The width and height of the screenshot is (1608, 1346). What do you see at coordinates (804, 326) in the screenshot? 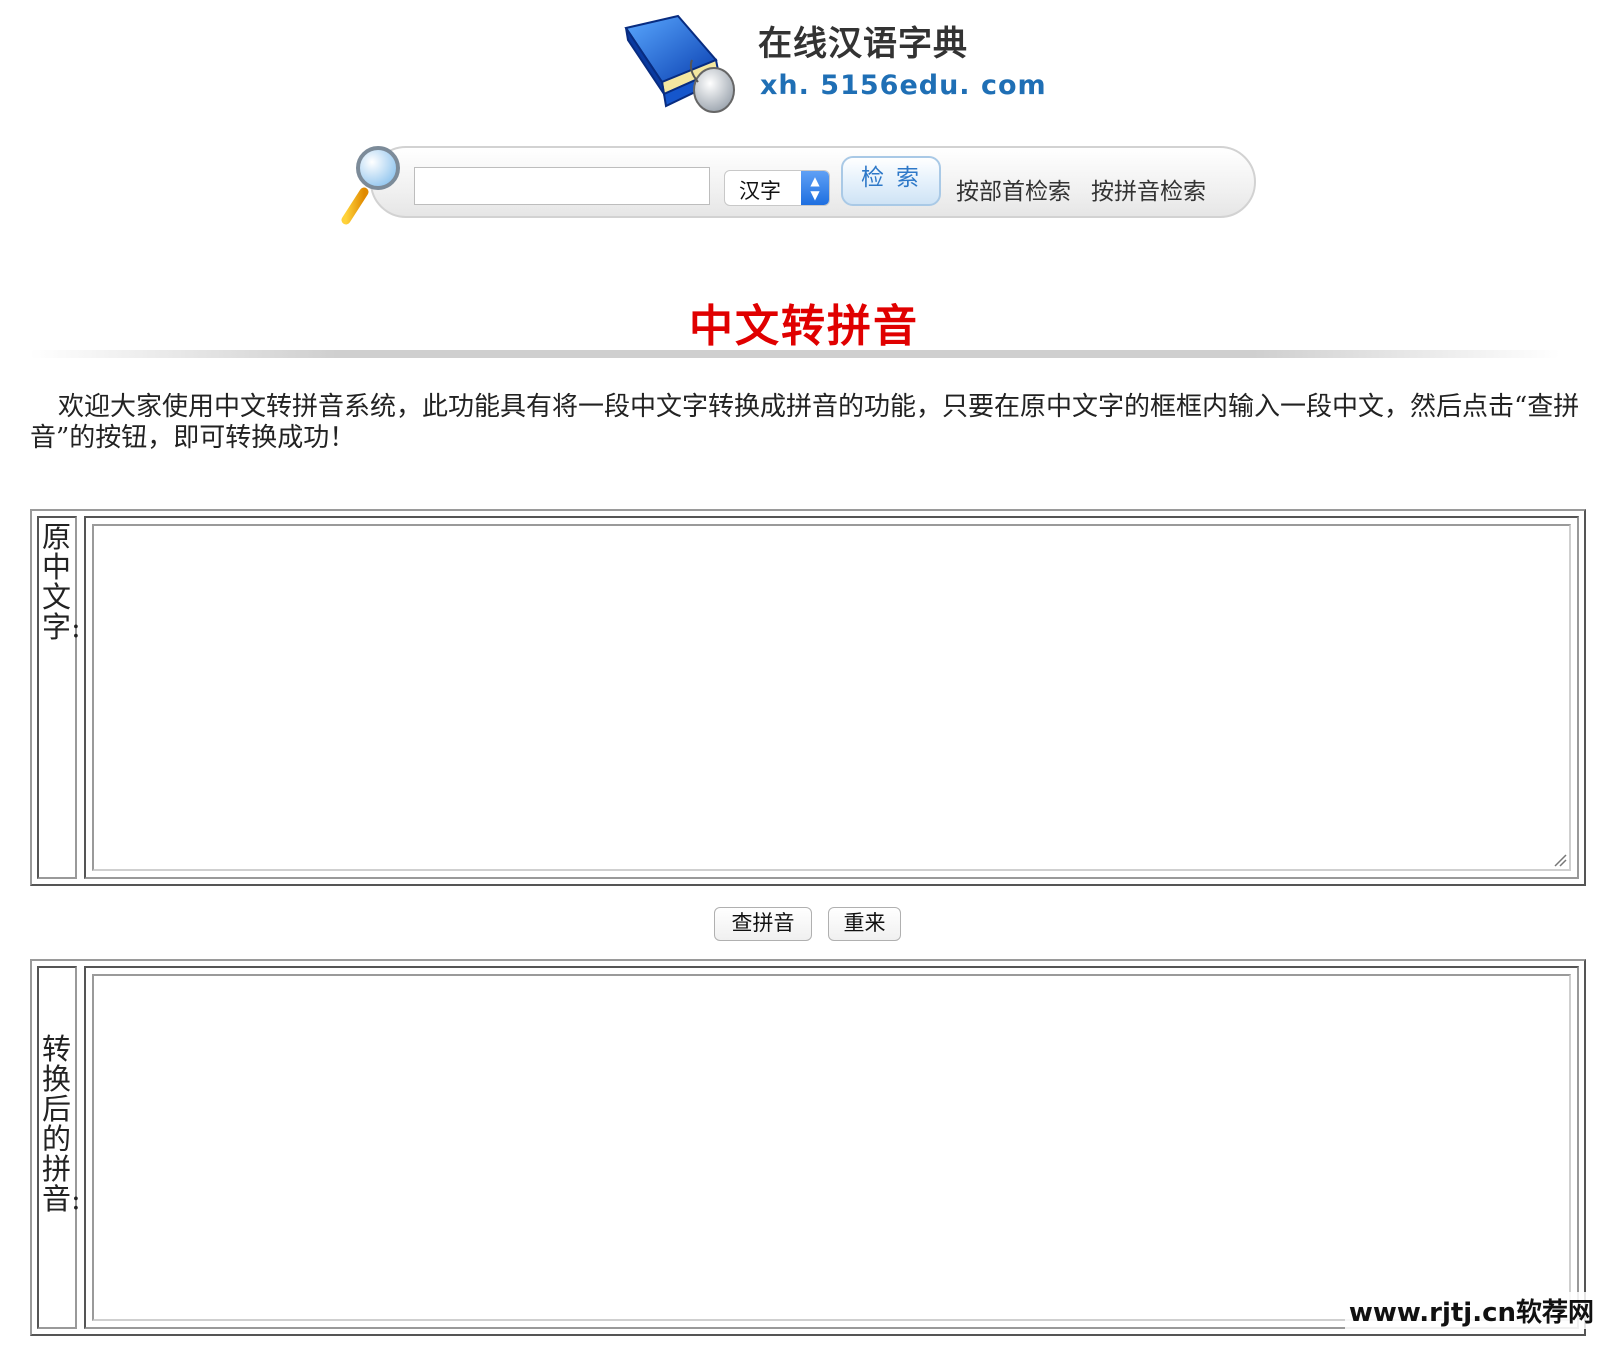
I see `page-title: 中文转拼音` at bounding box center [804, 326].